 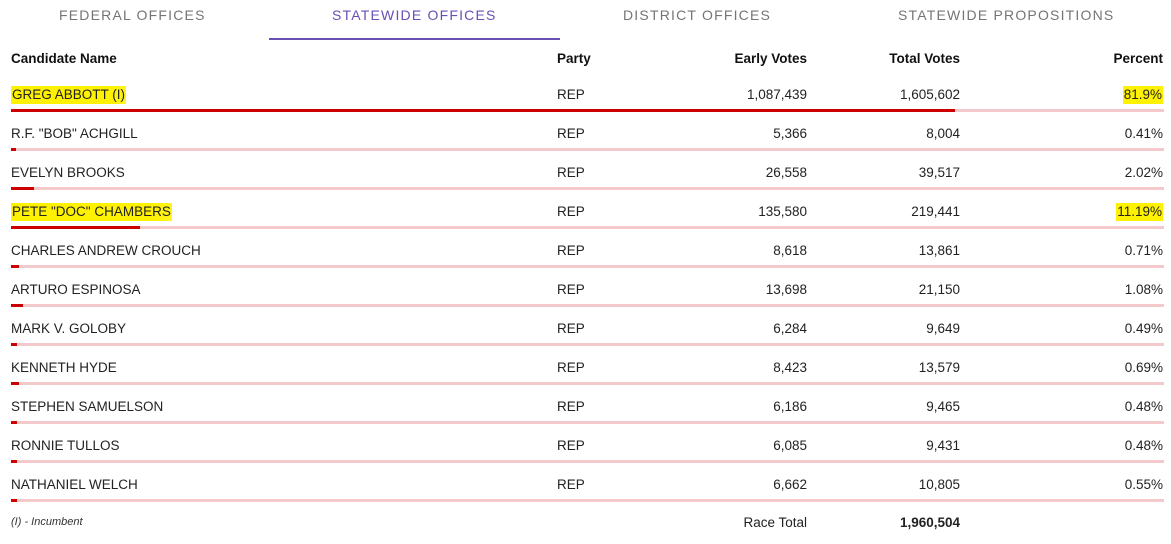 What do you see at coordinates (939, 250) in the screenshot?
I see `total-votes: 13,861` at bounding box center [939, 250].